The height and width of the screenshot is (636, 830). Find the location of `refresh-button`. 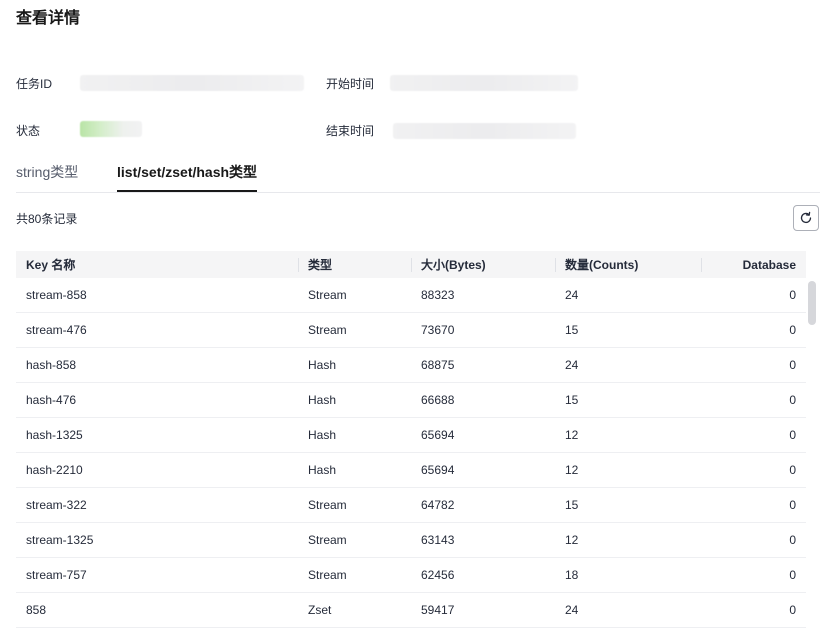

refresh-button is located at coordinates (806, 218).